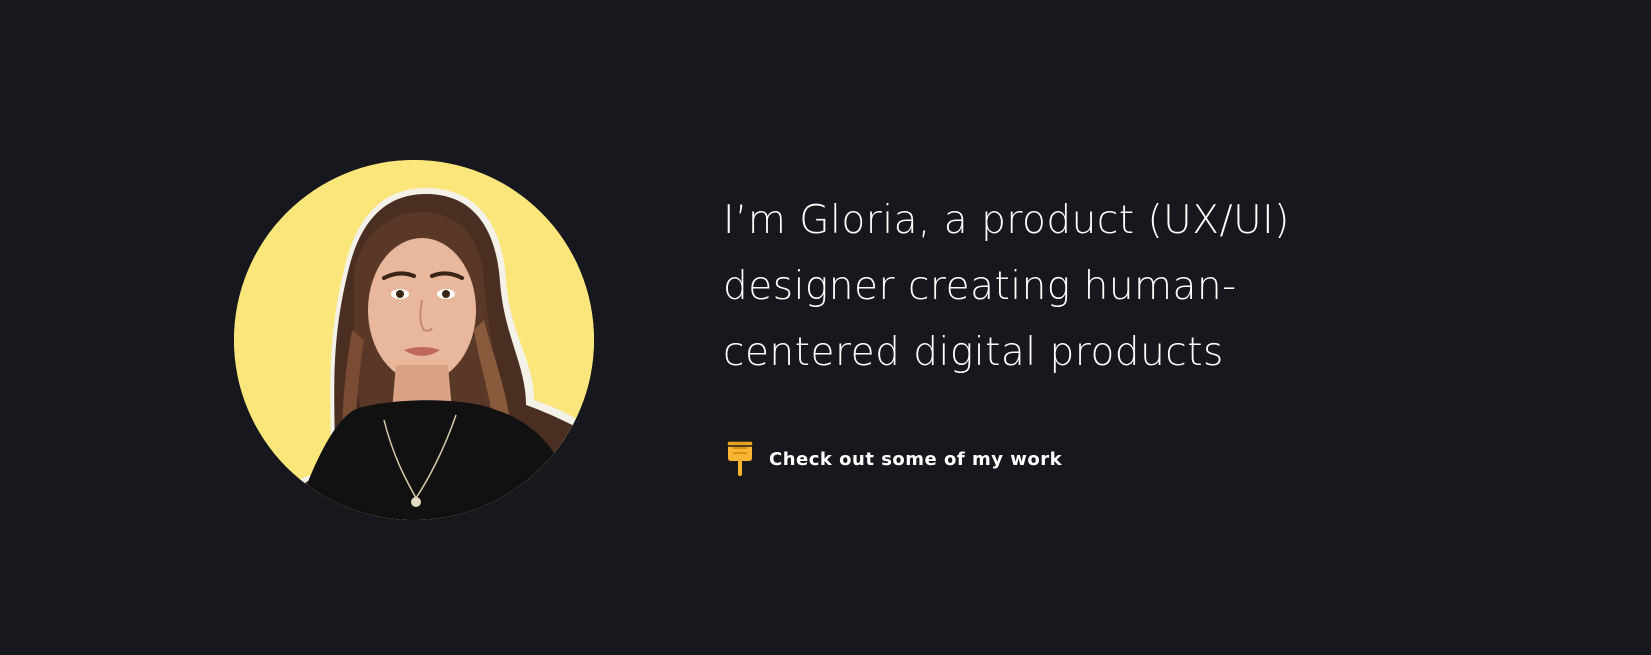 The image size is (1651, 655). I want to click on profile-photo, so click(414, 340).